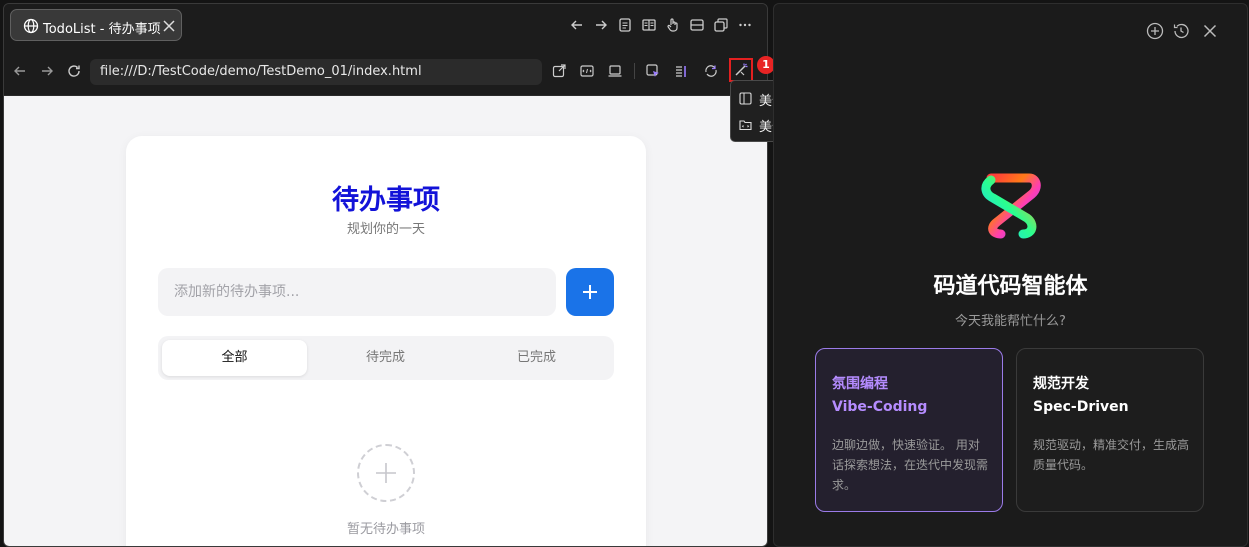 The height and width of the screenshot is (547, 1249). I want to click on mode-title: 规范开发, so click(1061, 384).